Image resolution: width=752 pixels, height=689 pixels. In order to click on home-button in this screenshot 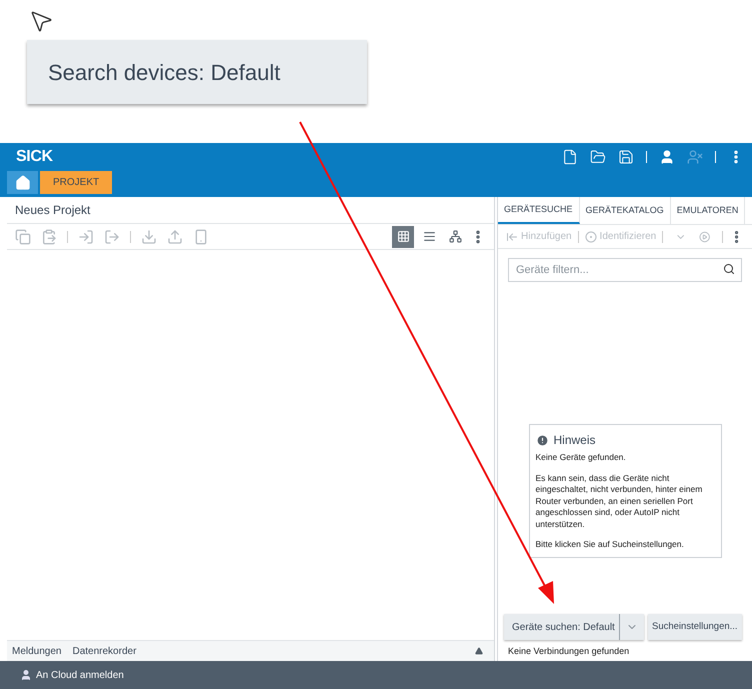, I will do `click(22, 182)`.